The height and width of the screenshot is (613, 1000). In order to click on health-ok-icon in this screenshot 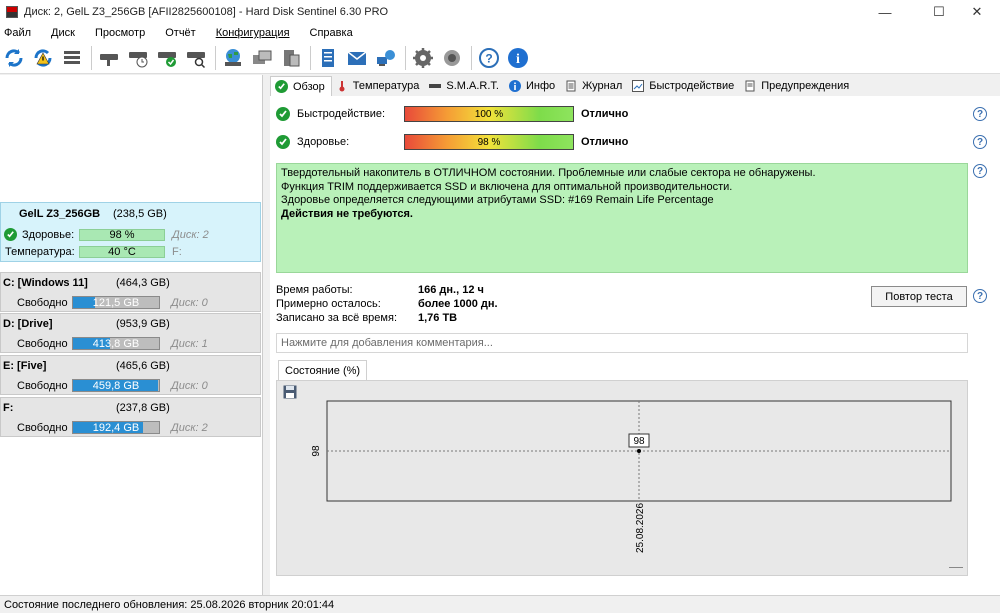, I will do `click(283, 142)`.